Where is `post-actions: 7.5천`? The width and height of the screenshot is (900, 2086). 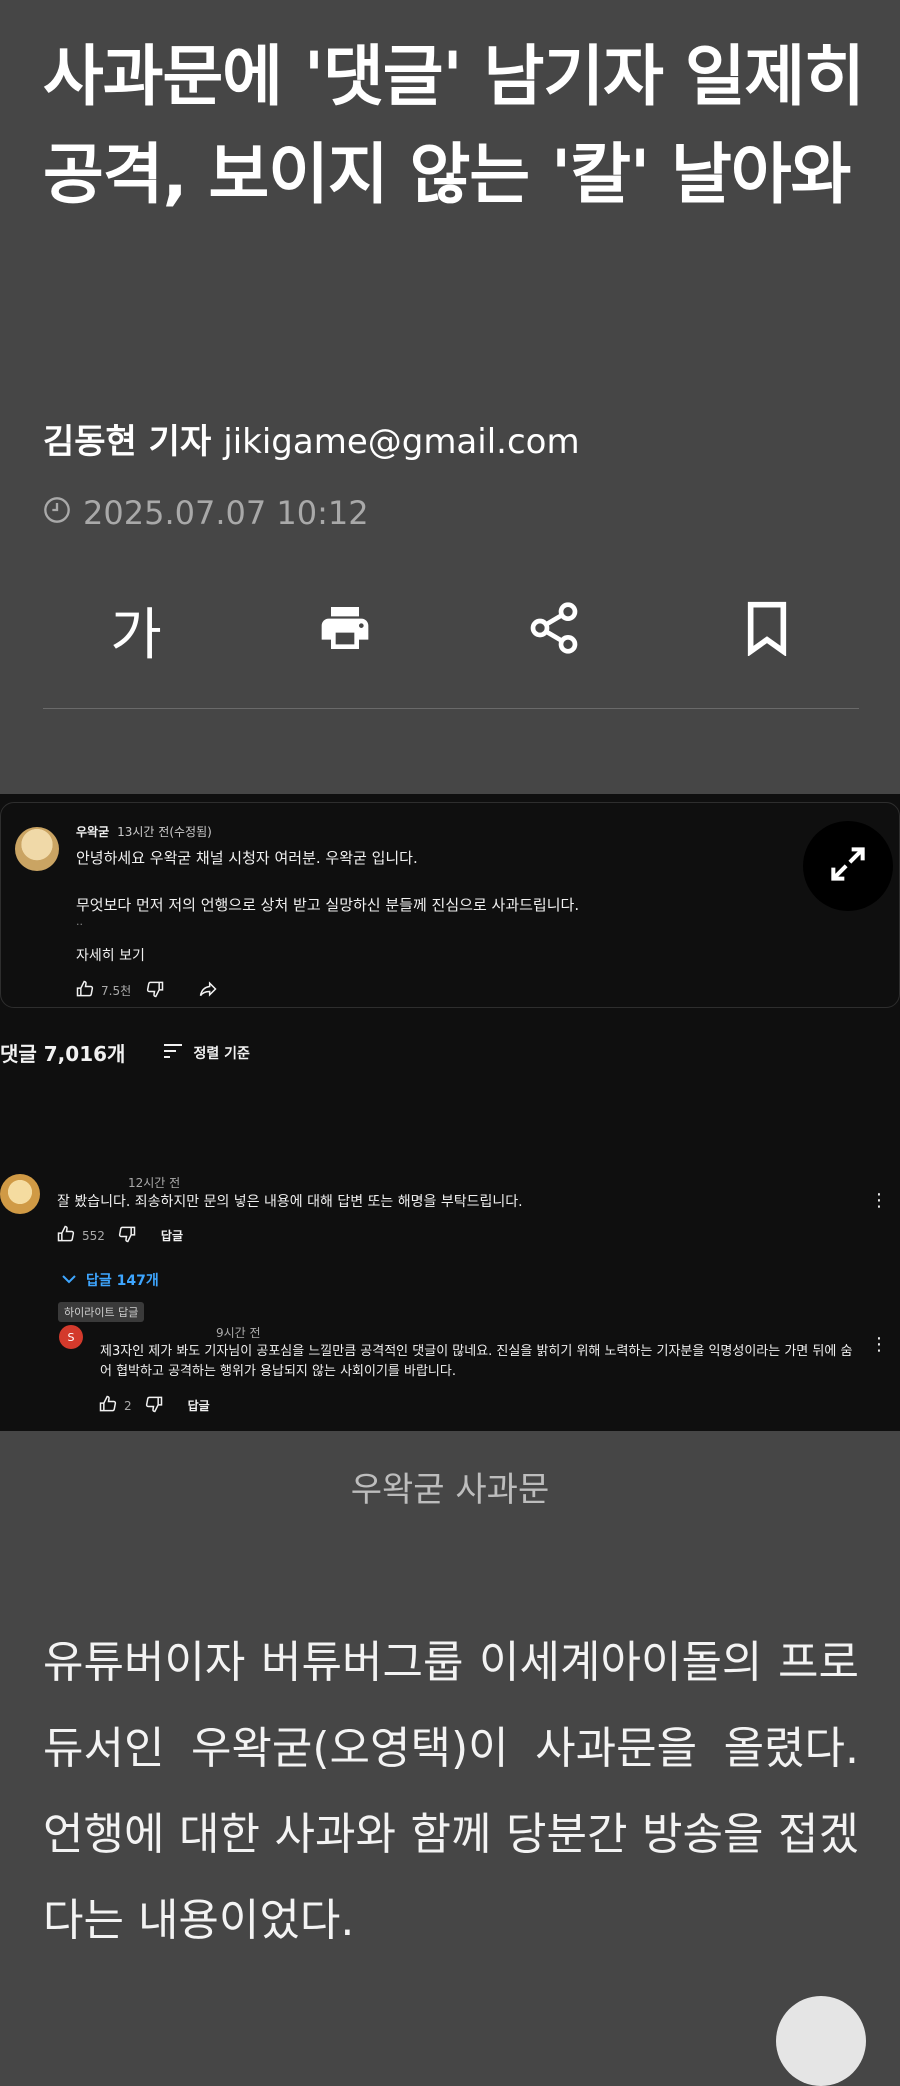
post-actions: 7.5천 is located at coordinates (147, 990).